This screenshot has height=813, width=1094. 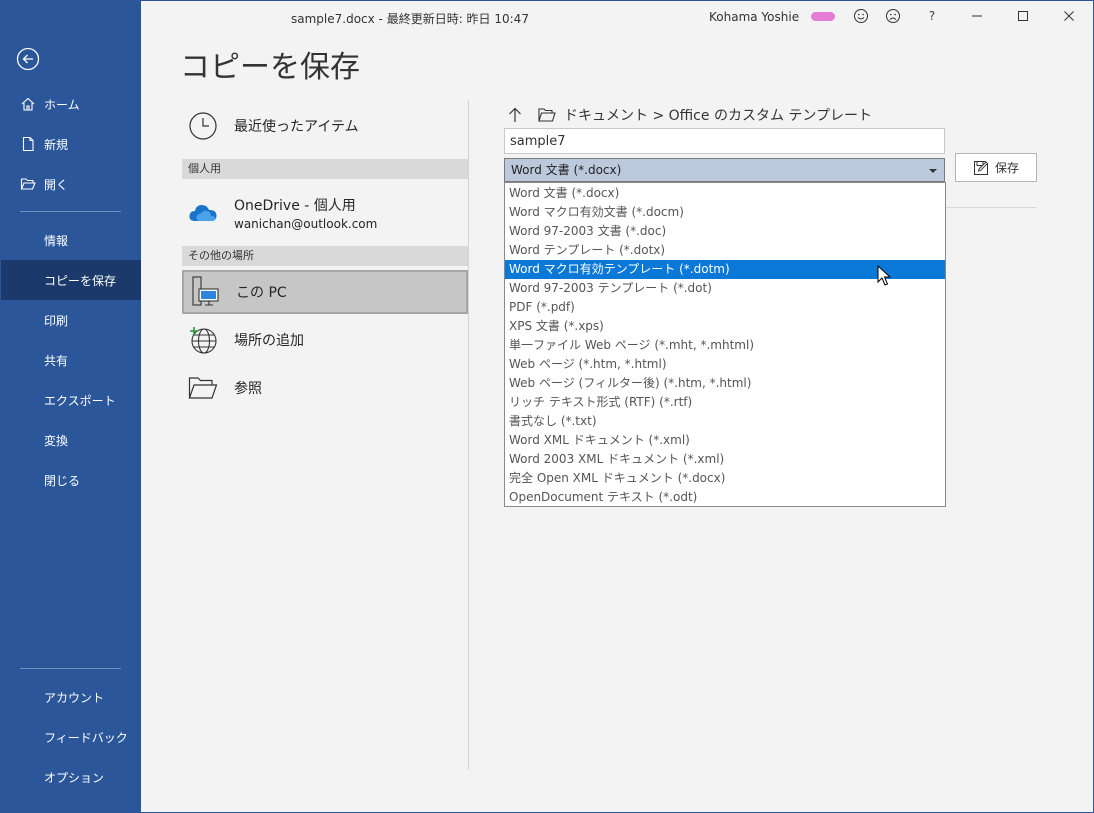 I want to click on nav-transform-label: 変換, so click(x=56, y=440).